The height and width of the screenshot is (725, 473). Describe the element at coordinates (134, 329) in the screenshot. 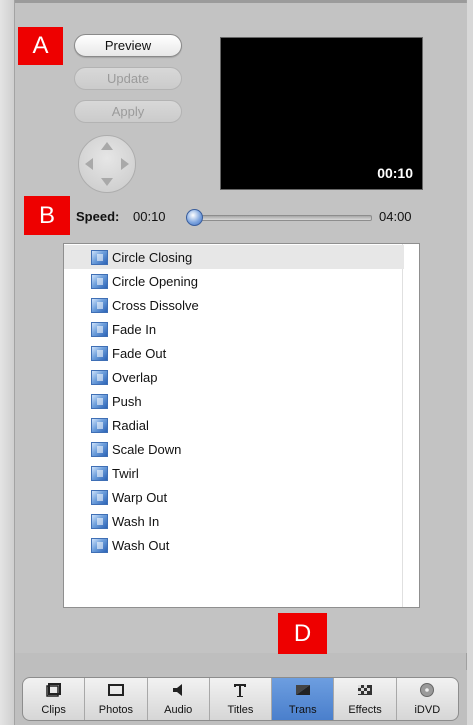

I see `transition-label: Fade In` at that location.